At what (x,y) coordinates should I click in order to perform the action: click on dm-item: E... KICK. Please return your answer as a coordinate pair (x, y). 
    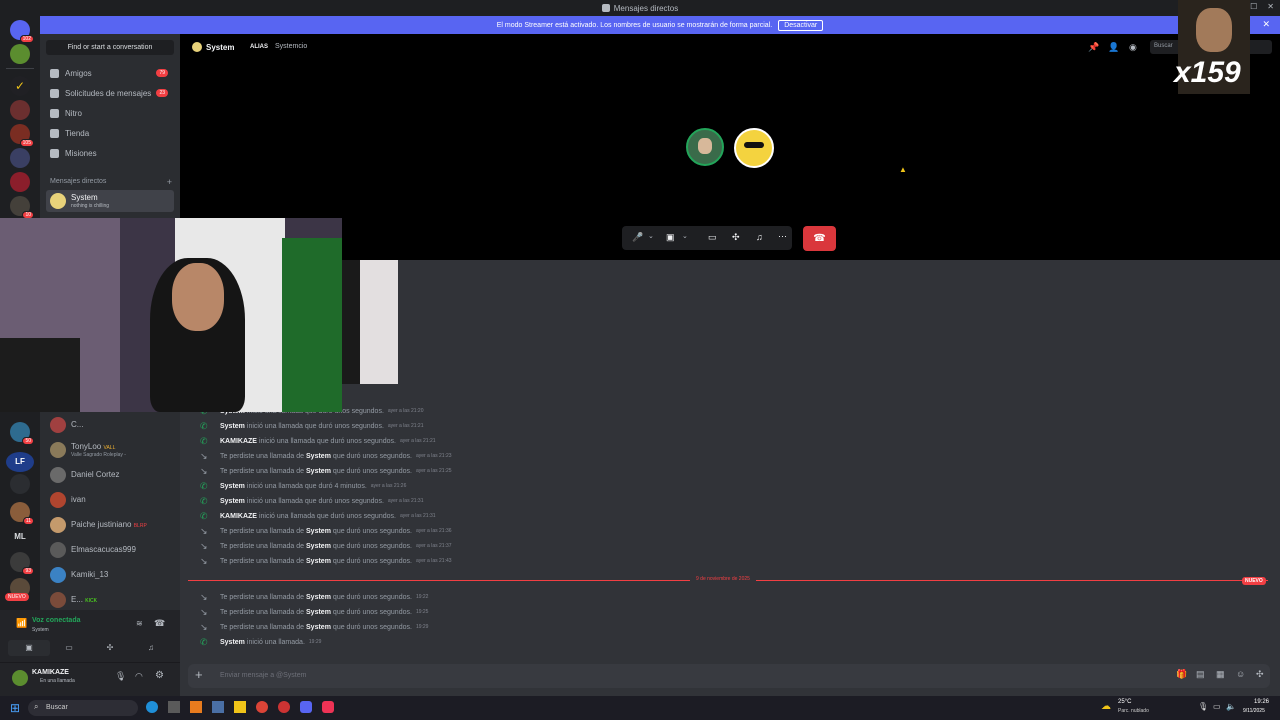
    Looking at the image, I should click on (110, 600).